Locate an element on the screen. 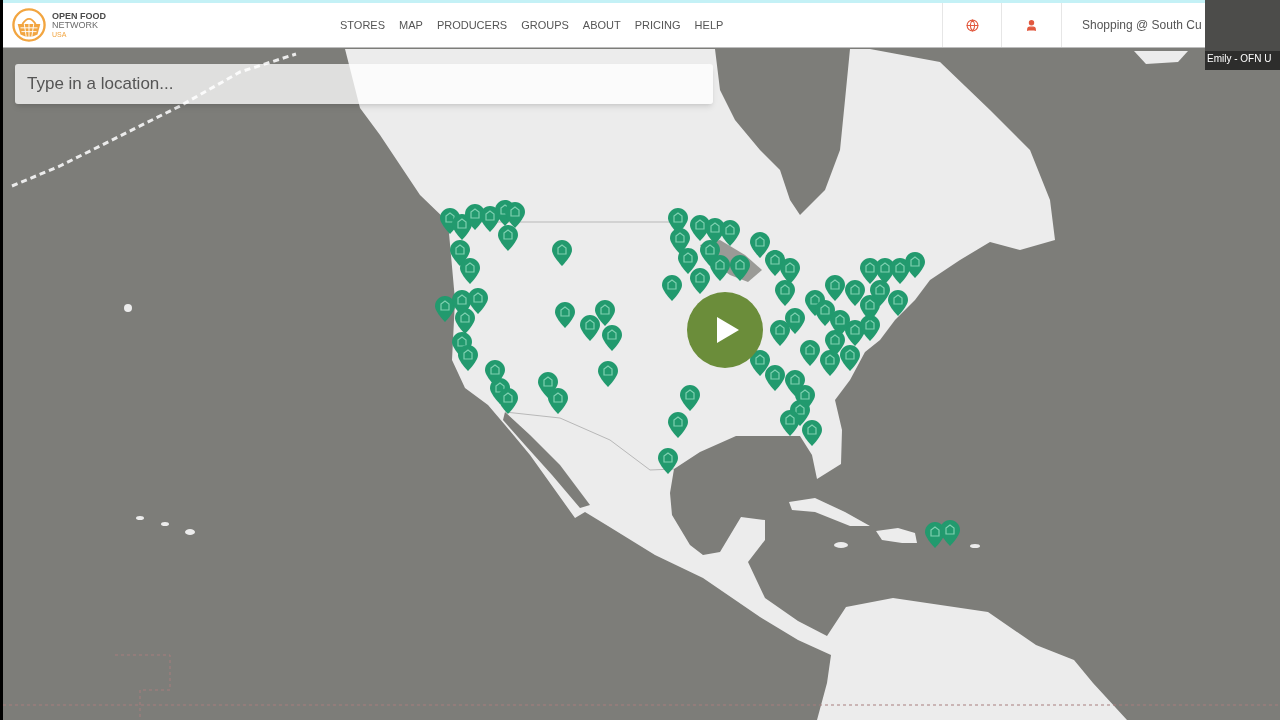  nav-link: PRODUCERS is located at coordinates (472, 25).